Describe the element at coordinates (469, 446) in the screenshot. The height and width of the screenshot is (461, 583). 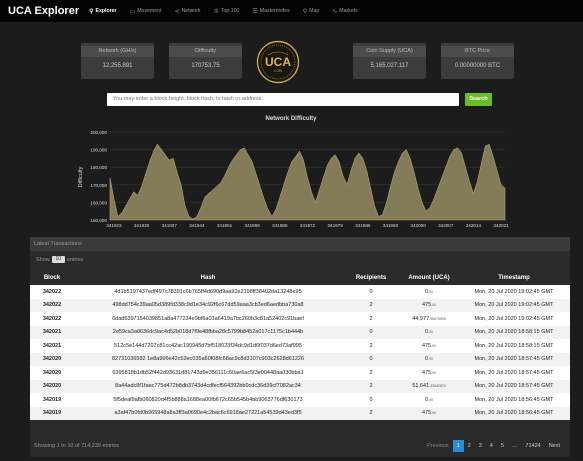
I see `pagination-page-button: 2` at that location.